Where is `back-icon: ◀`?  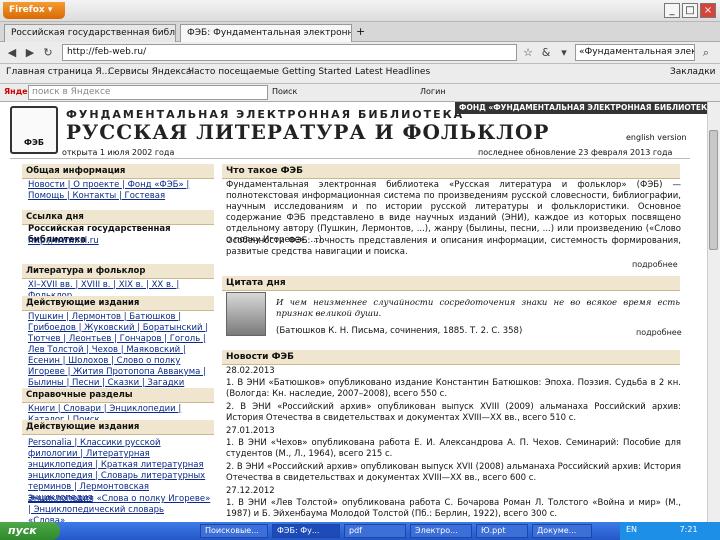 back-icon: ◀ is located at coordinates (12, 53).